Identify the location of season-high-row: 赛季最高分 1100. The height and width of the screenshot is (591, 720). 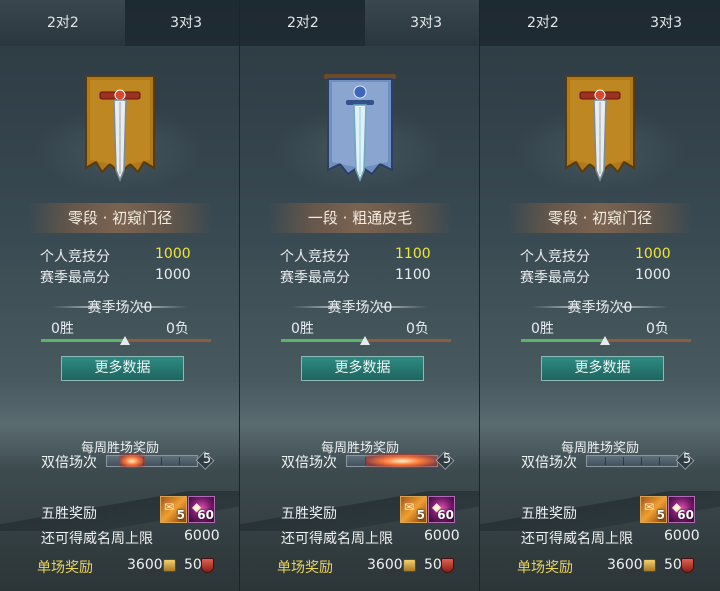
(365, 277).